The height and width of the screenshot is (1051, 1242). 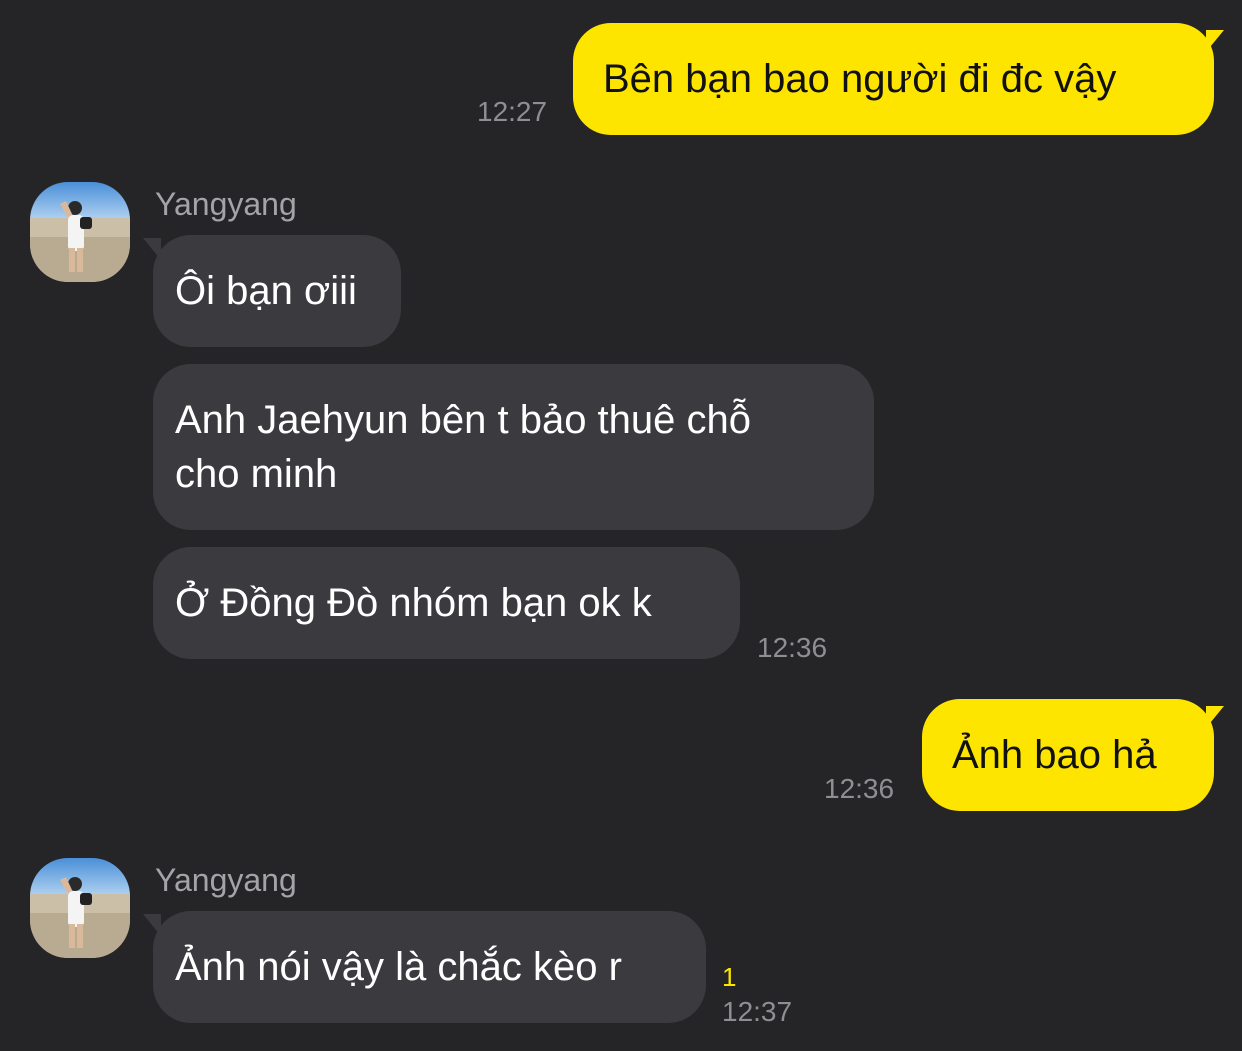 What do you see at coordinates (512, 111) in the screenshot?
I see `message-timestamp: 12:27` at bounding box center [512, 111].